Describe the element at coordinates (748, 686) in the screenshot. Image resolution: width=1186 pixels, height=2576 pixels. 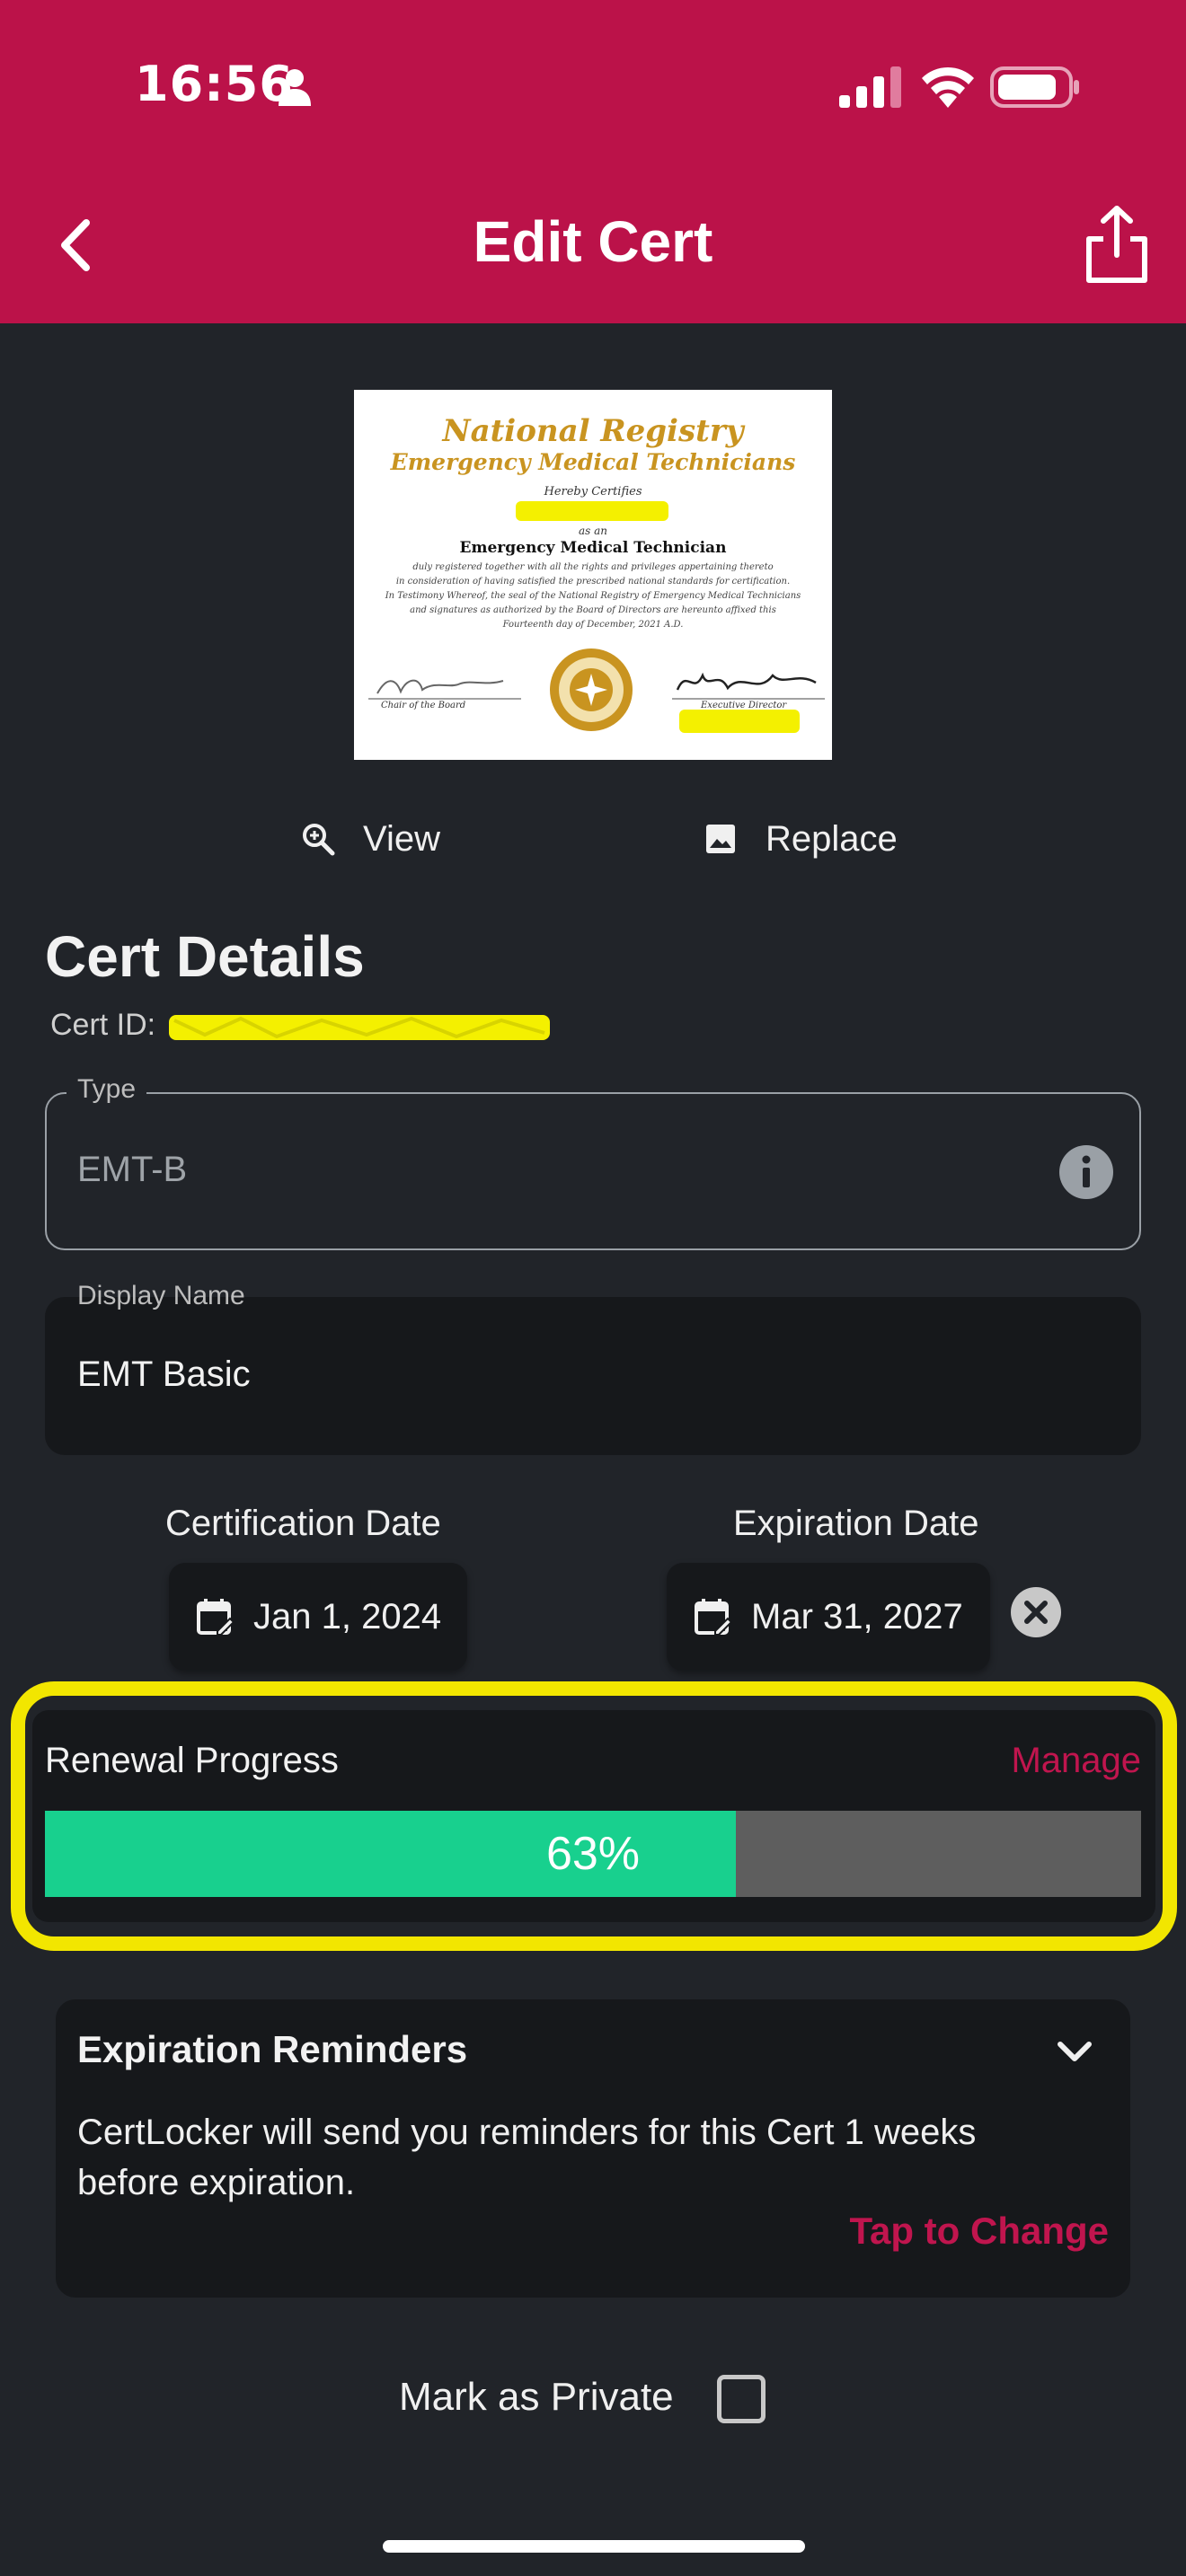
I see `signature-right` at that location.